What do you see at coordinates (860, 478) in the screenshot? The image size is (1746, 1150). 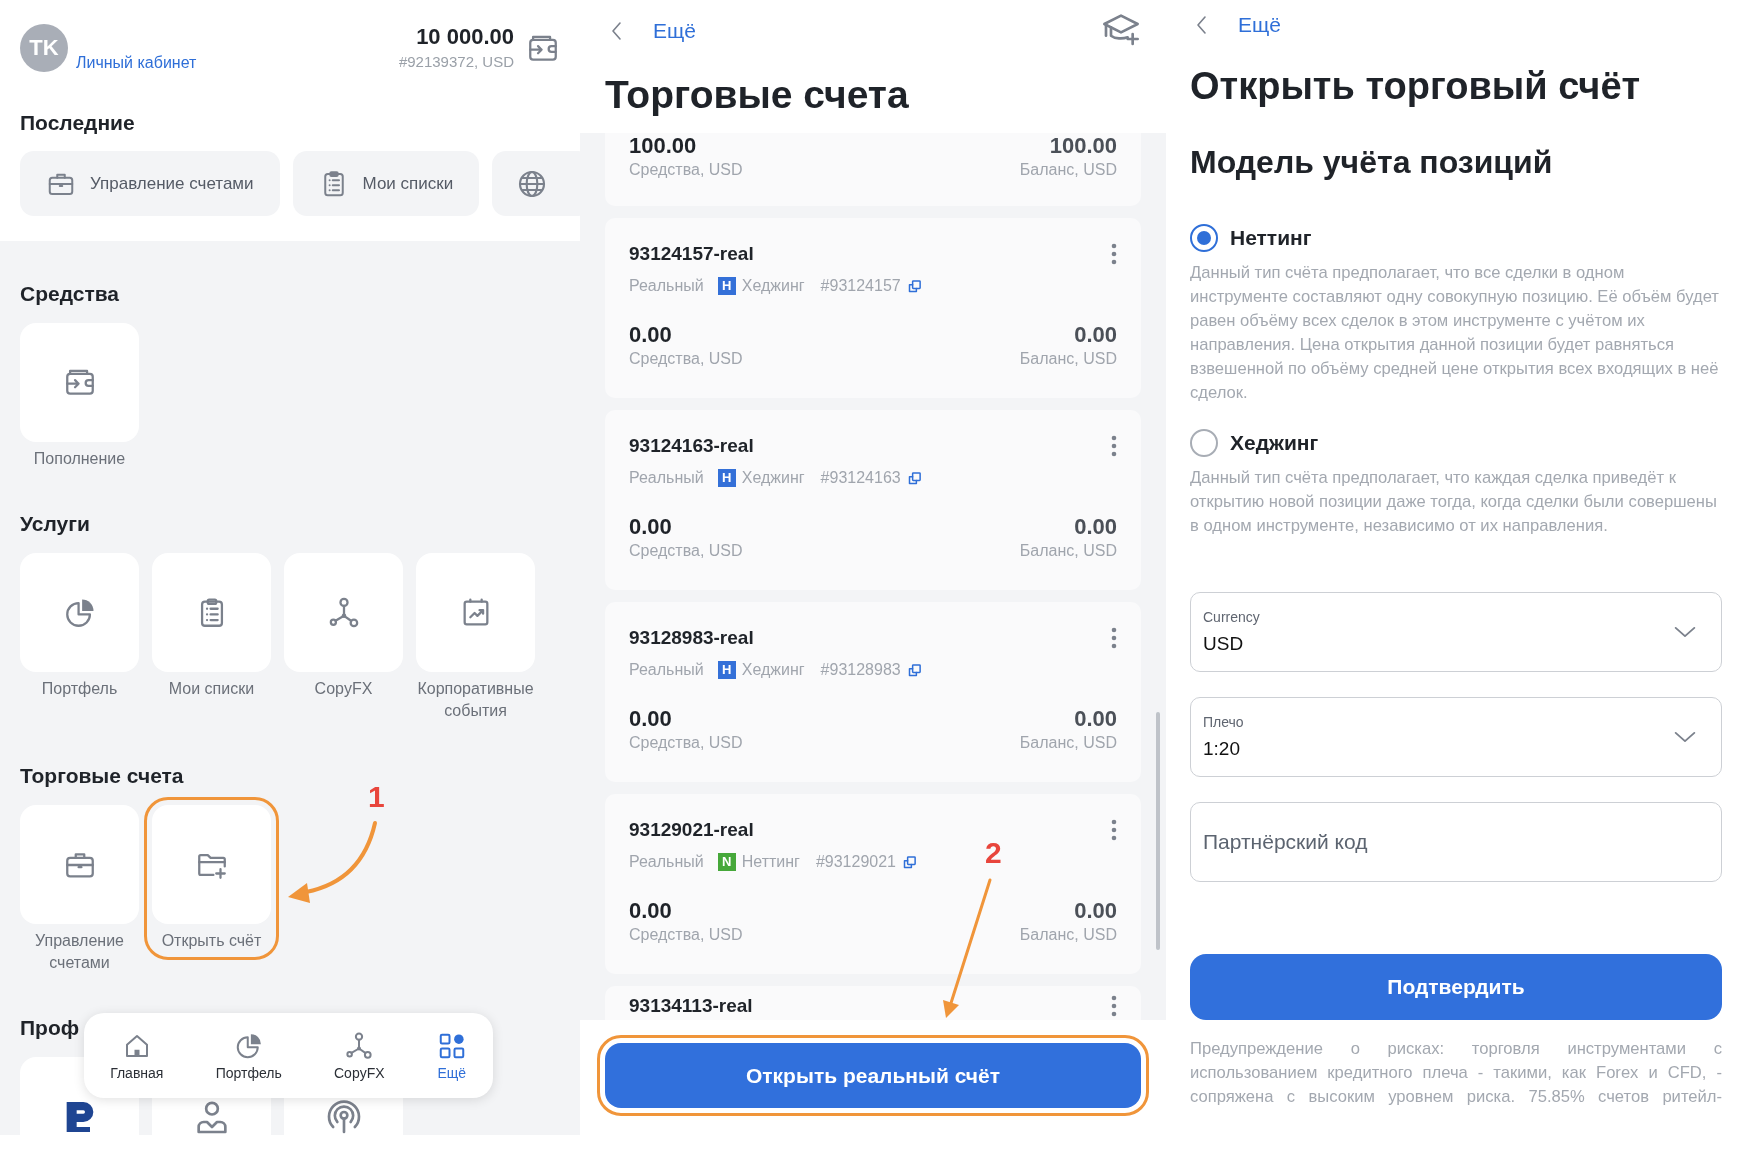 I see `account-number: #93124163` at bounding box center [860, 478].